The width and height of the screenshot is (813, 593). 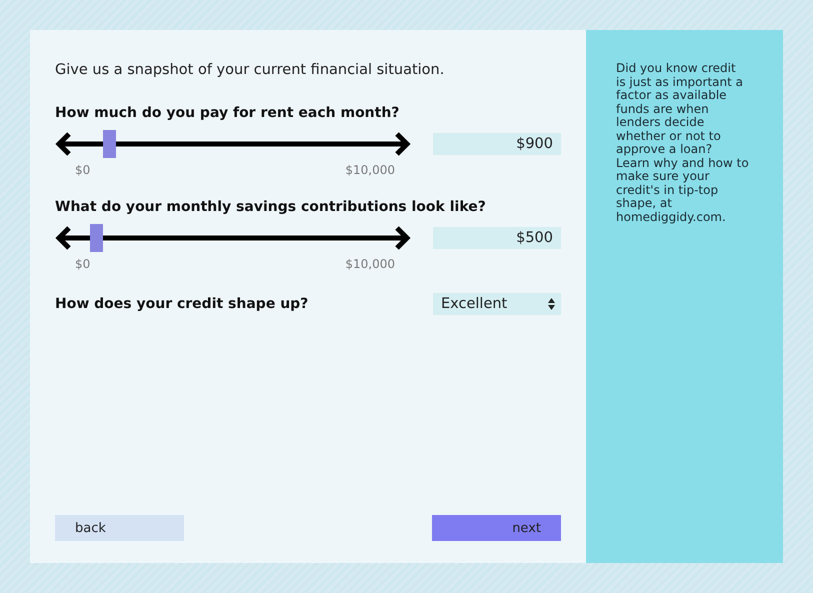 I want to click on value-field: $900, so click(x=497, y=144).